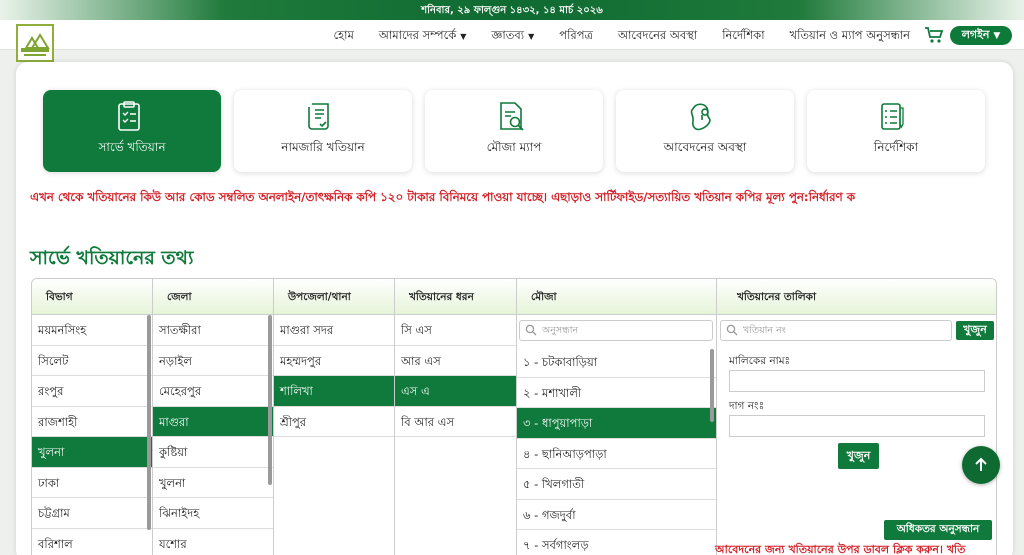 Image resolution: width=1024 pixels, height=555 pixels. Describe the element at coordinates (213, 452) in the screenshot. I see `district-item: কুষ্টিয়া` at that location.